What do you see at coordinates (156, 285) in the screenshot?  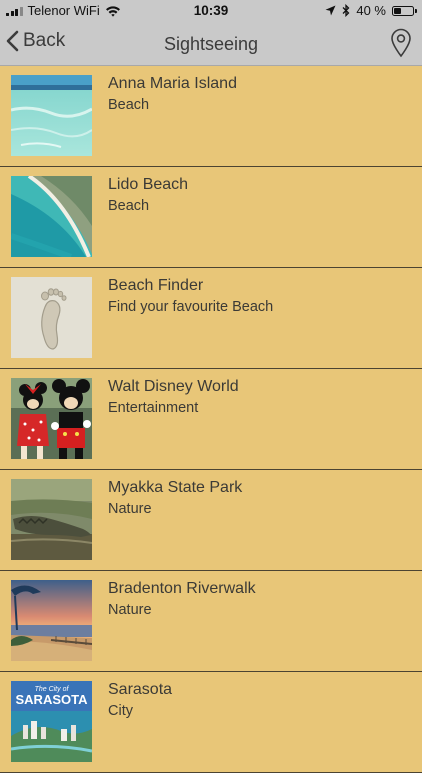 I see `item-title: Beach Finder` at bounding box center [156, 285].